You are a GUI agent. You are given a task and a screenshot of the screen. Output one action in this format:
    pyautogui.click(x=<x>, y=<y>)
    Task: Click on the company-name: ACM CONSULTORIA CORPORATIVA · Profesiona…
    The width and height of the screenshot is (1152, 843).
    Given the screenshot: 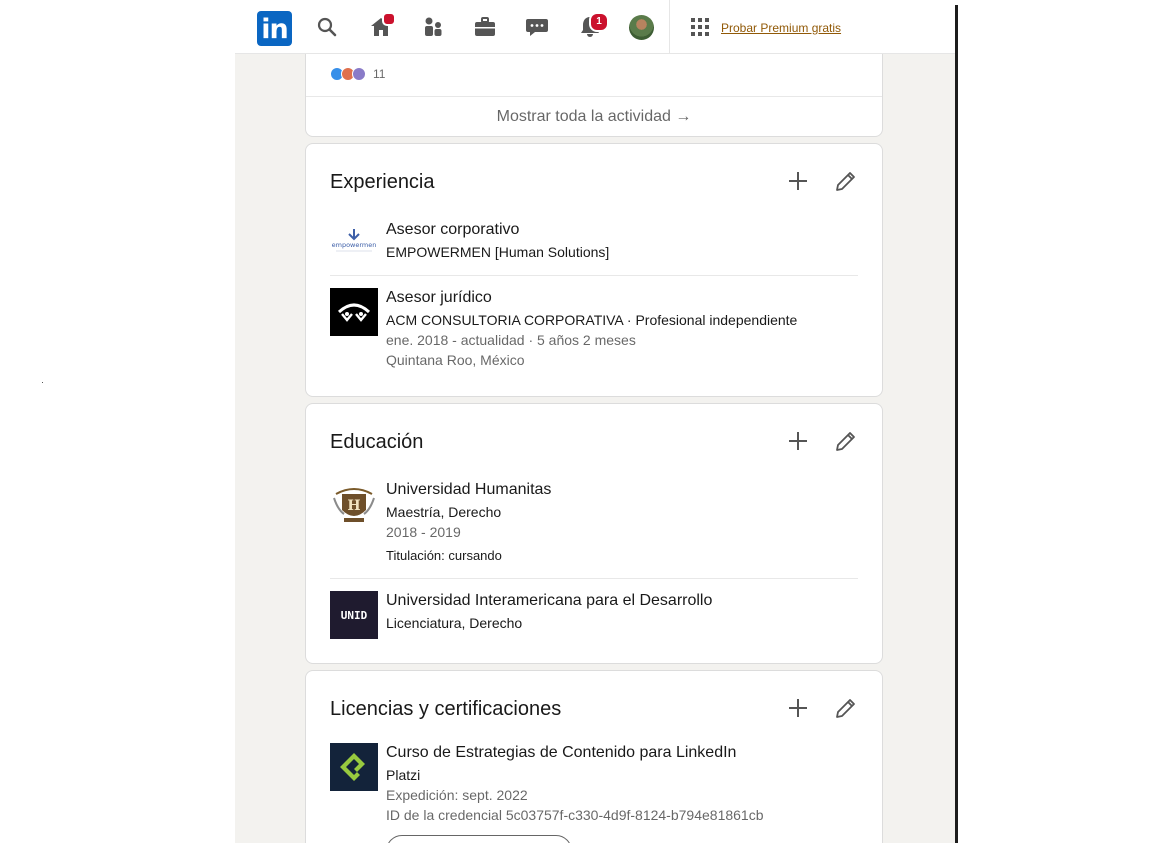 What is the action you would take?
    pyautogui.click(x=592, y=320)
    